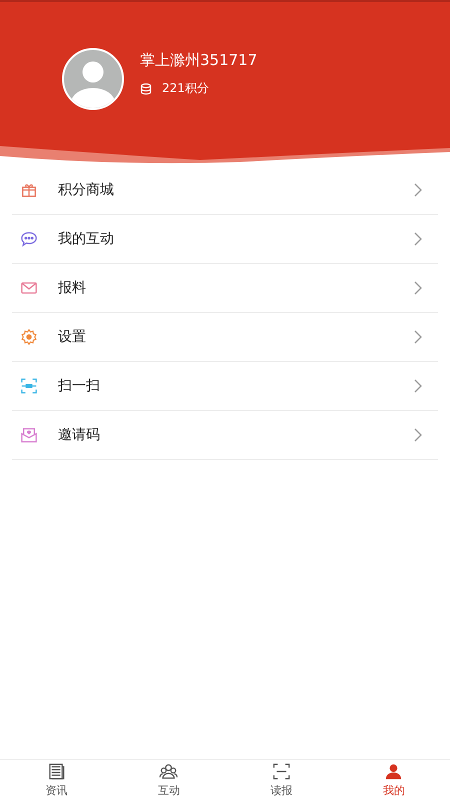  Describe the element at coordinates (225, 337) in the screenshot. I see `menu-item: 设置` at that location.